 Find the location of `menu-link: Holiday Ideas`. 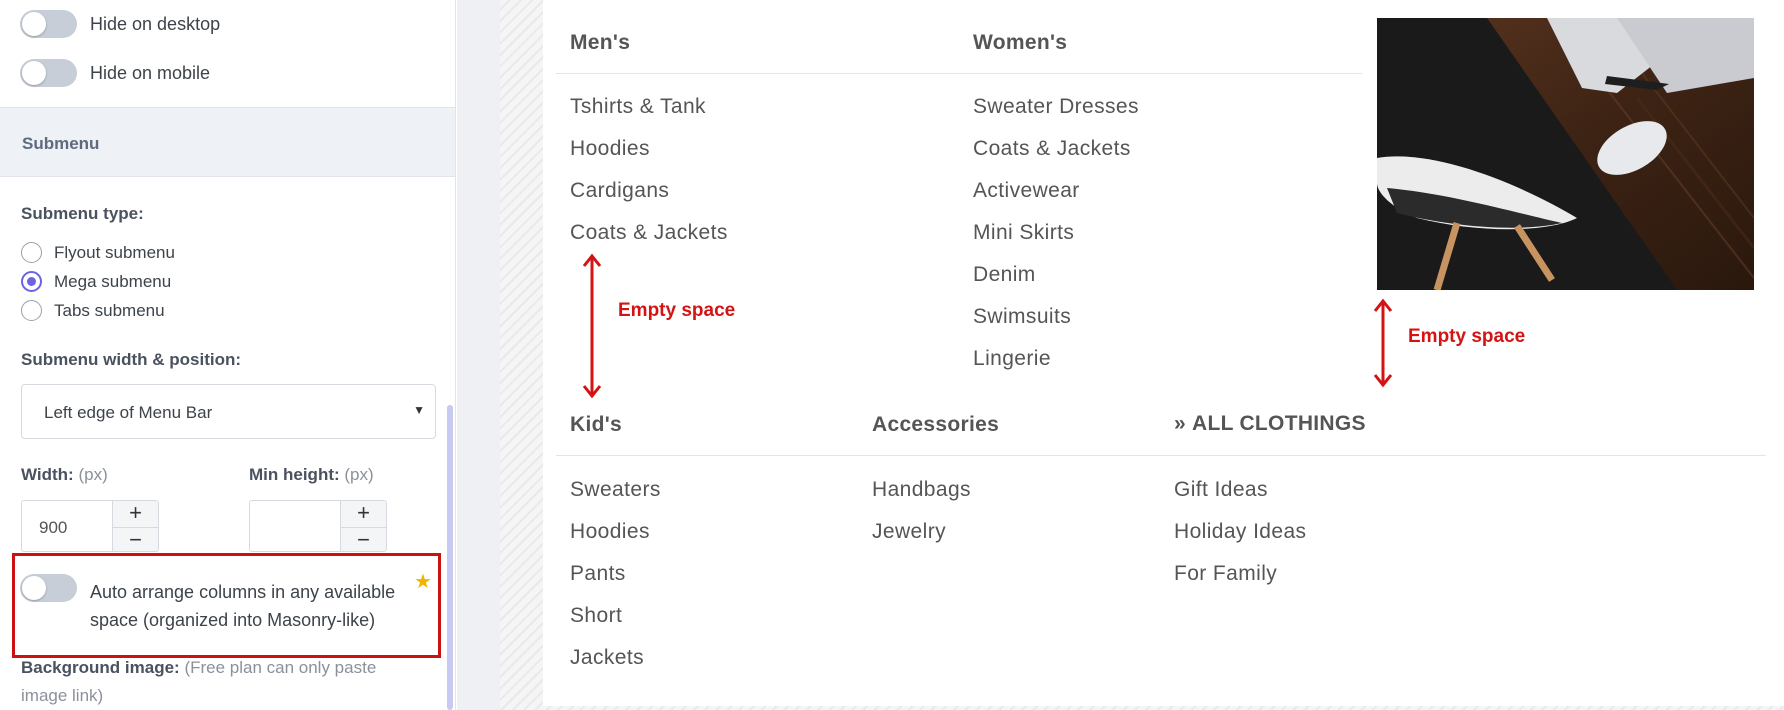

menu-link: Holiday Ideas is located at coordinates (1240, 532).